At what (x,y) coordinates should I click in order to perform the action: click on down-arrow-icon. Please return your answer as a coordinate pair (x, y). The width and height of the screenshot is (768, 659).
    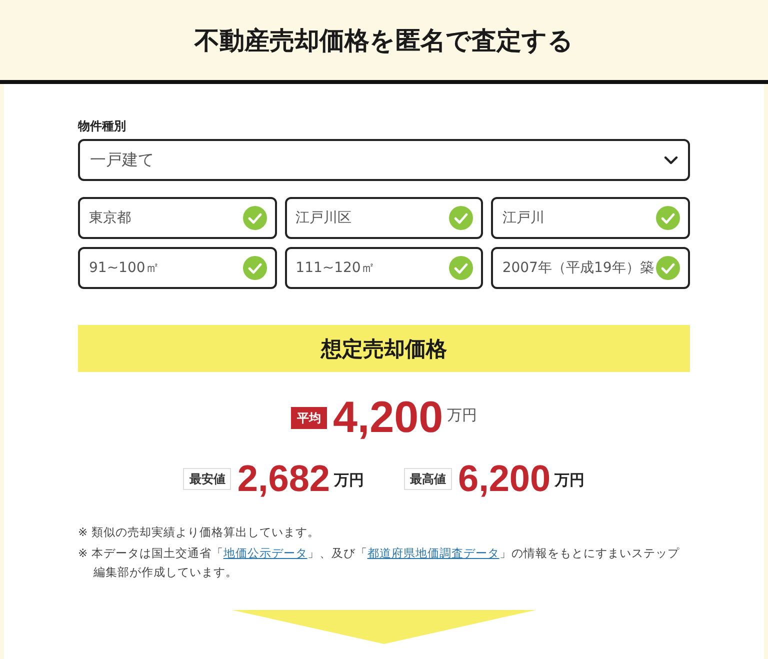
    Looking at the image, I should click on (384, 627).